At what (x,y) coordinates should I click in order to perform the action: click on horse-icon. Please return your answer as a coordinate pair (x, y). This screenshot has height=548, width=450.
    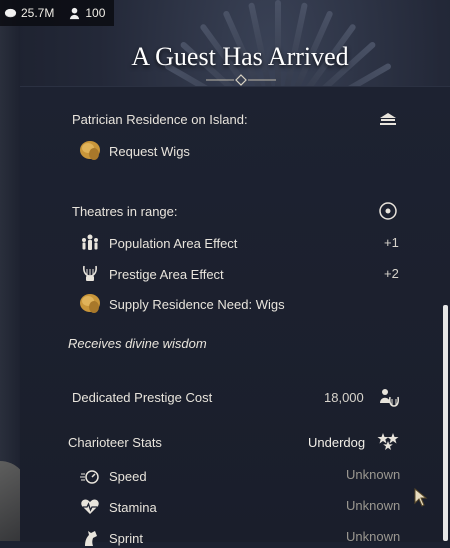
    Looking at the image, I should click on (91, 538).